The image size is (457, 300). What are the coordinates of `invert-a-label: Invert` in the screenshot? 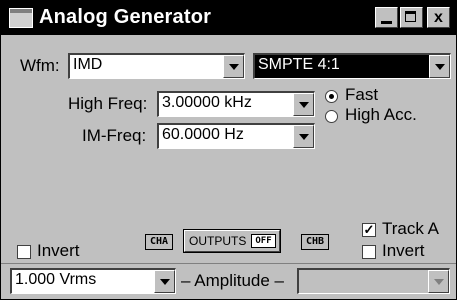 It's located at (58, 251).